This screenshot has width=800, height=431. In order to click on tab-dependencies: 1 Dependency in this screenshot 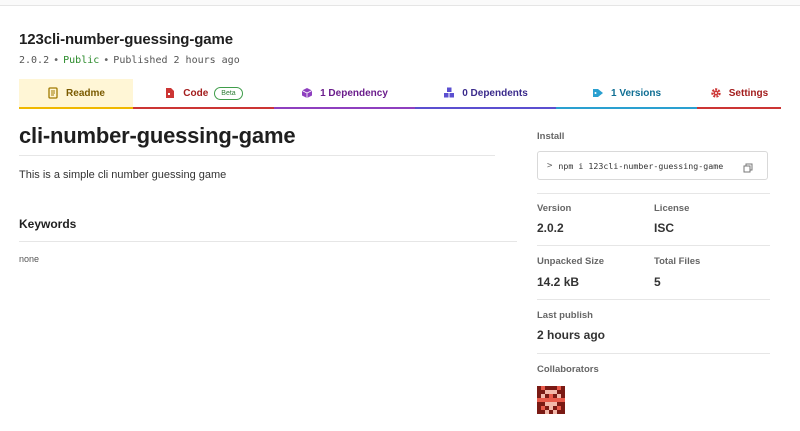, I will do `click(344, 94)`.